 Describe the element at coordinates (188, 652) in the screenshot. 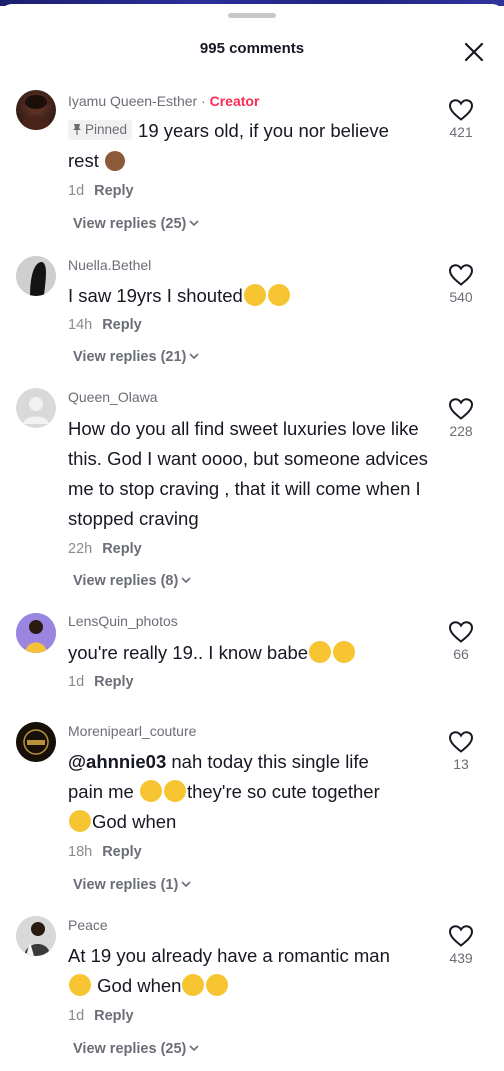

I see `comment-text-line1: you're really 19.. I know babe` at that location.